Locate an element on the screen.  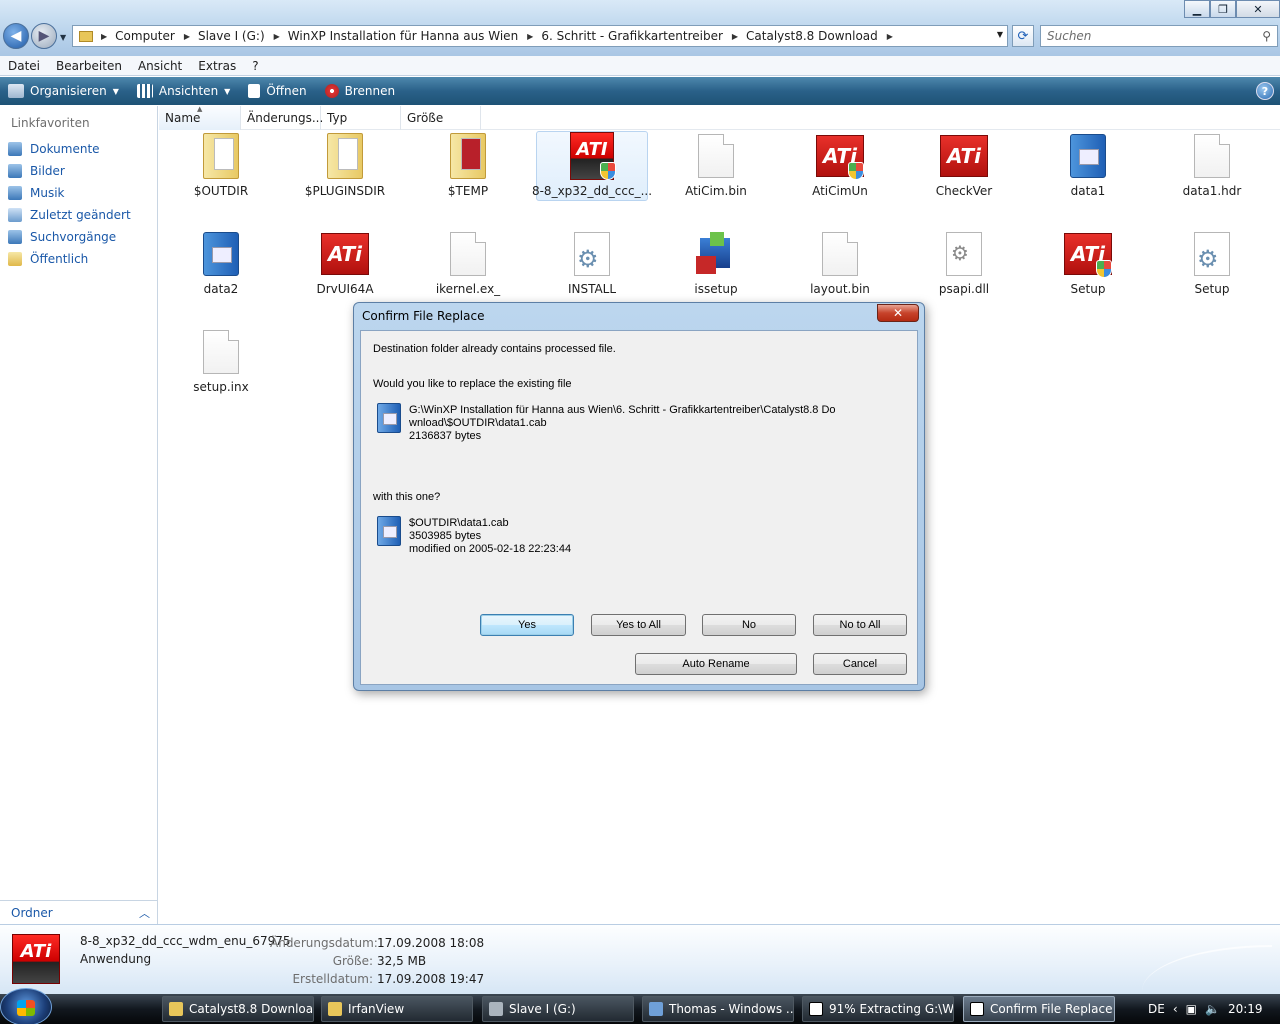
file-item: ikernel.ex_ is located at coordinates (468, 265).